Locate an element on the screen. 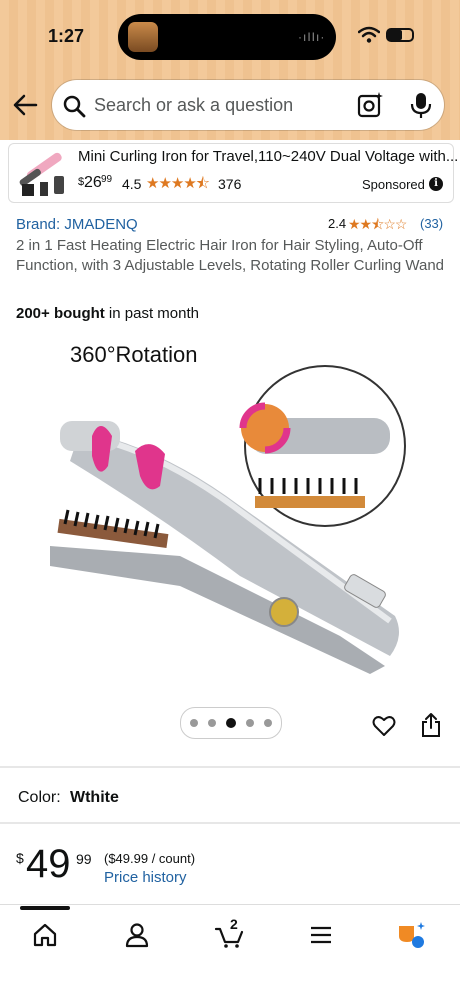 The width and height of the screenshot is (460, 1001). price-history-link: Price history is located at coordinates (145, 877).